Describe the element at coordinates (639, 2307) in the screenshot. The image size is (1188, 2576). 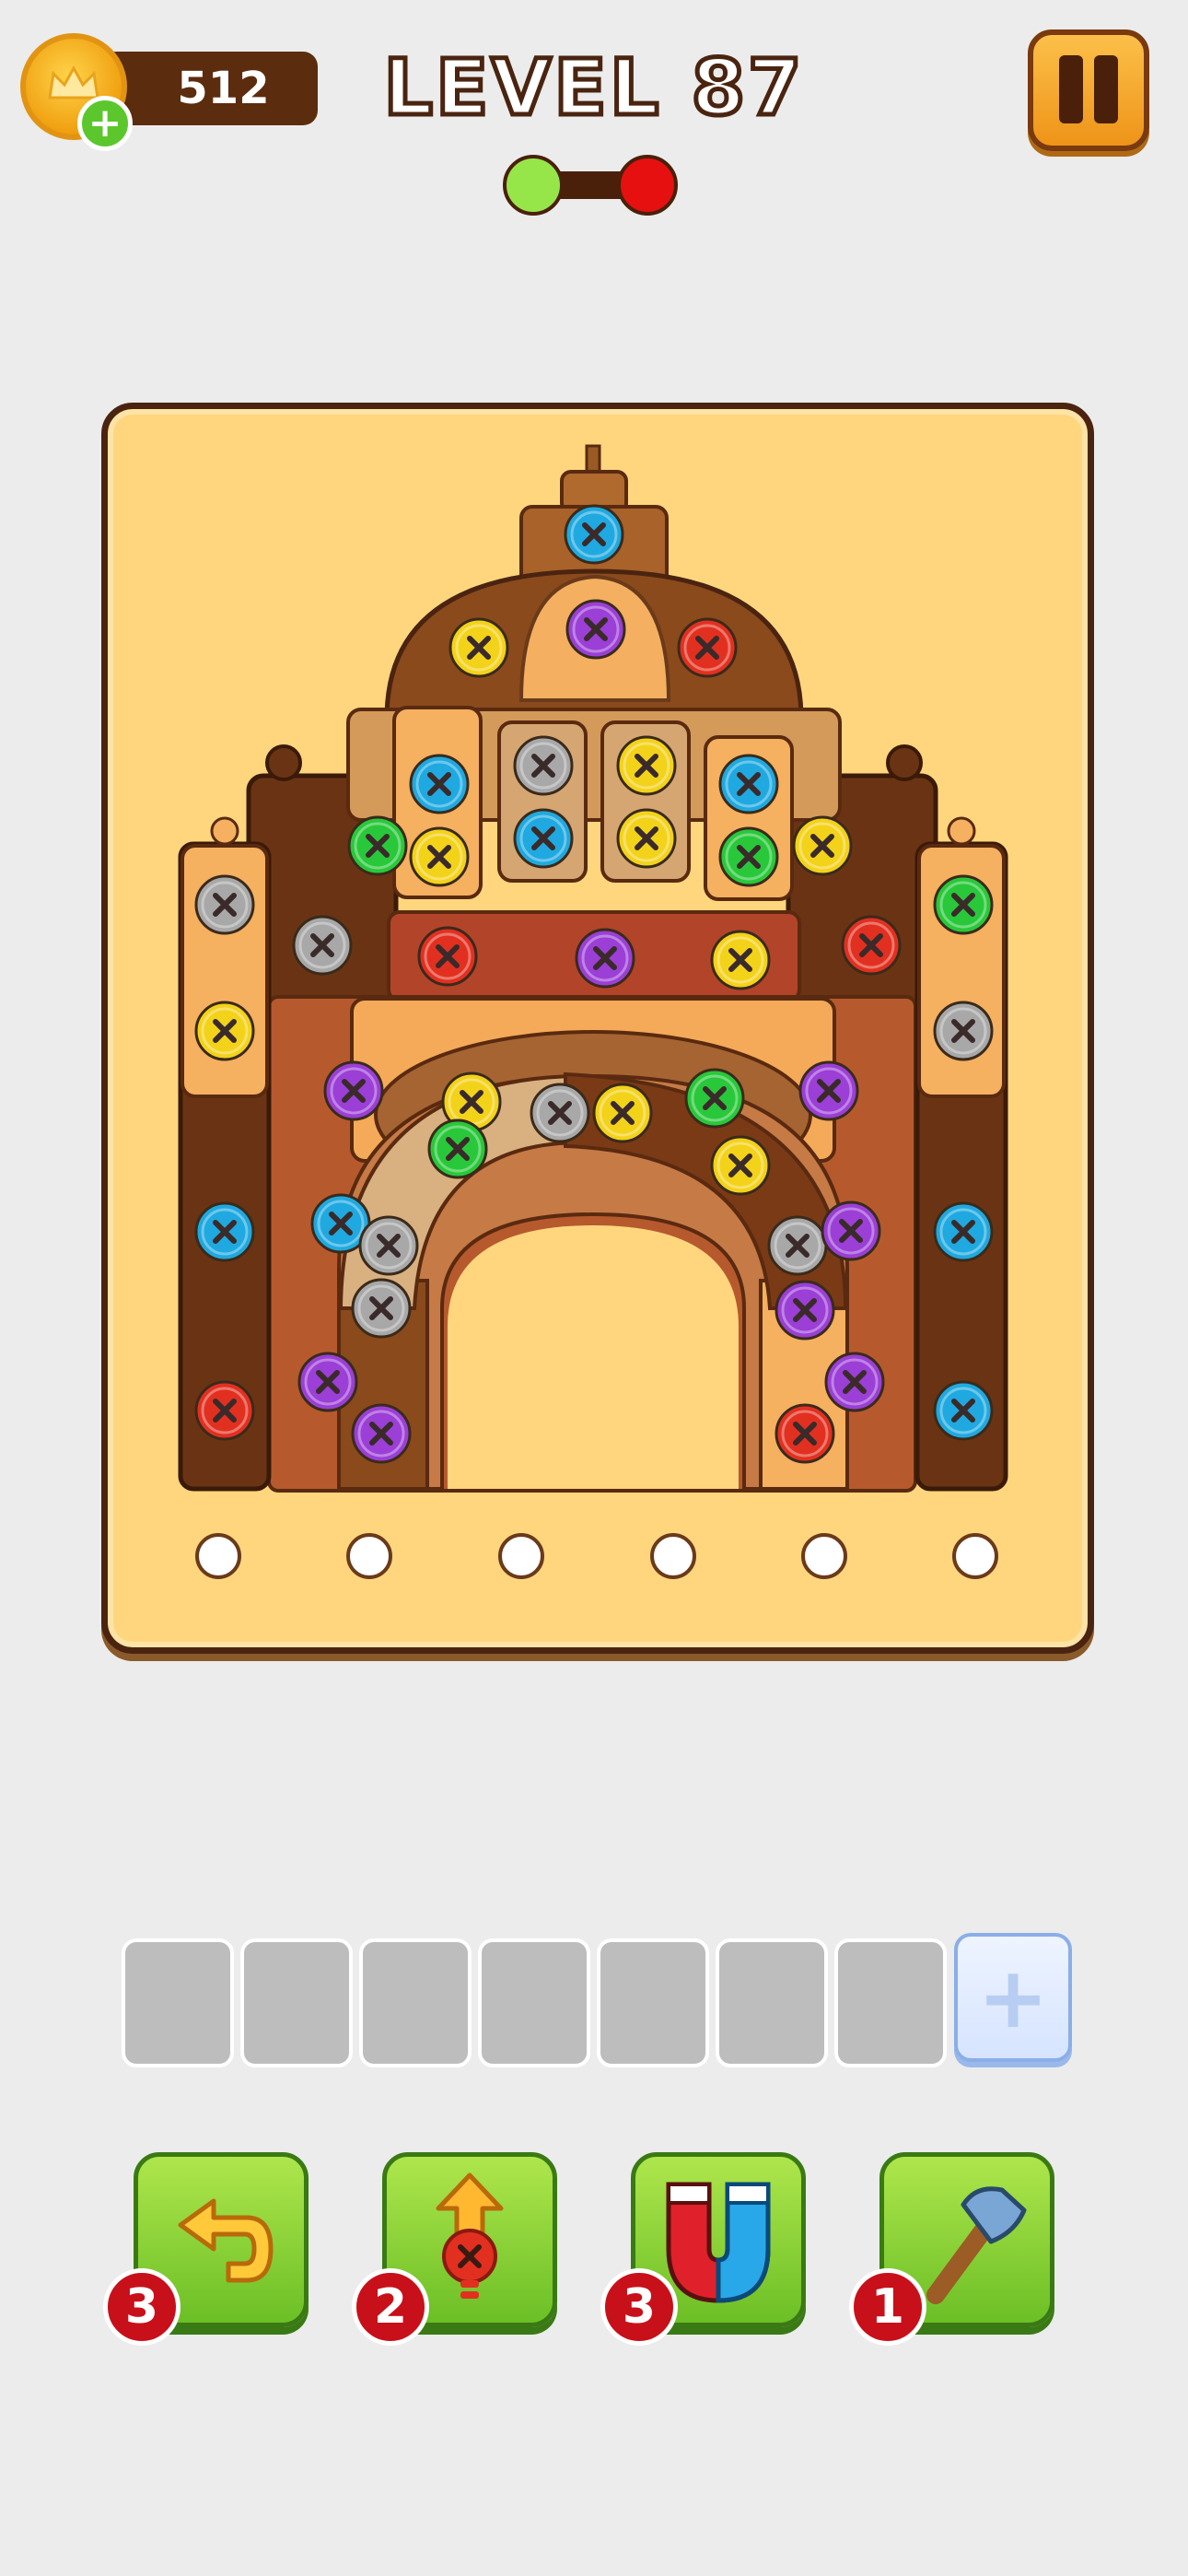
I see `magnet-count-badge: 3` at that location.